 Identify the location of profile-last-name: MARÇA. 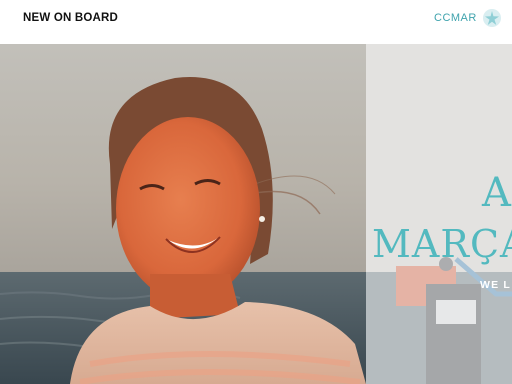
(442, 244).